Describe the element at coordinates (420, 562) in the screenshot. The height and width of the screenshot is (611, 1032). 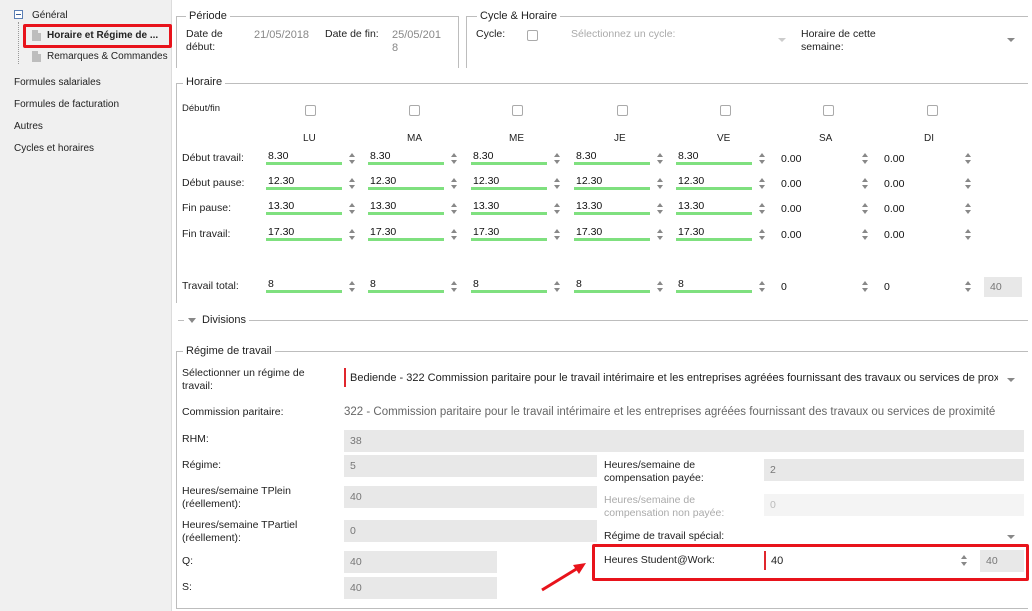
I see `q-field: 40` at that location.